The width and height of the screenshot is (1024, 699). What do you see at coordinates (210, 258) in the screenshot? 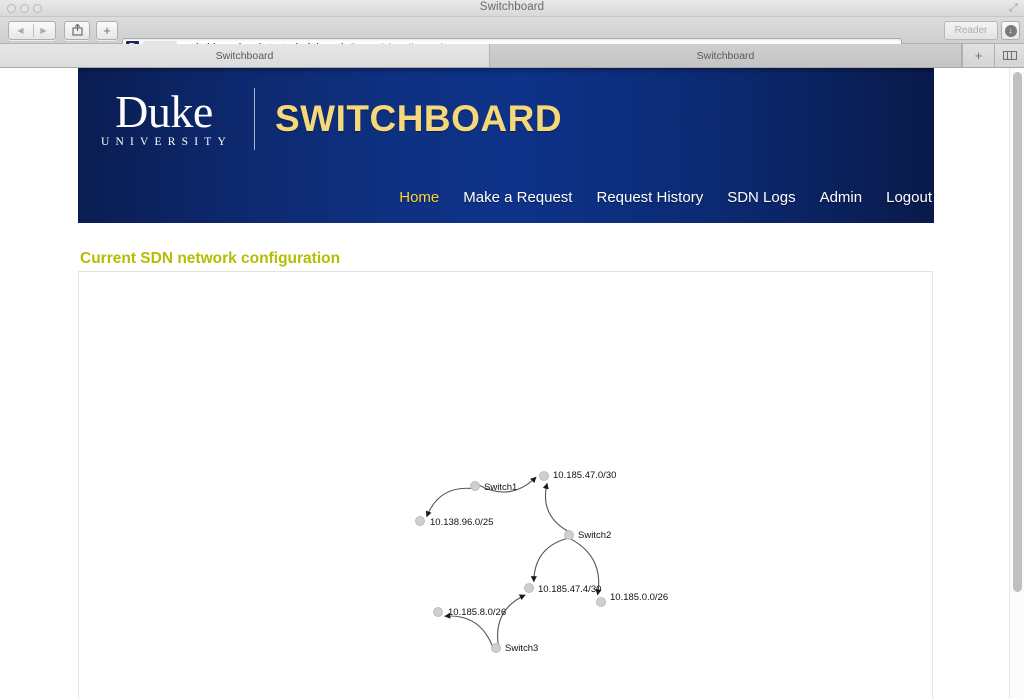
I see `page-title: Current SDN network configuration` at bounding box center [210, 258].